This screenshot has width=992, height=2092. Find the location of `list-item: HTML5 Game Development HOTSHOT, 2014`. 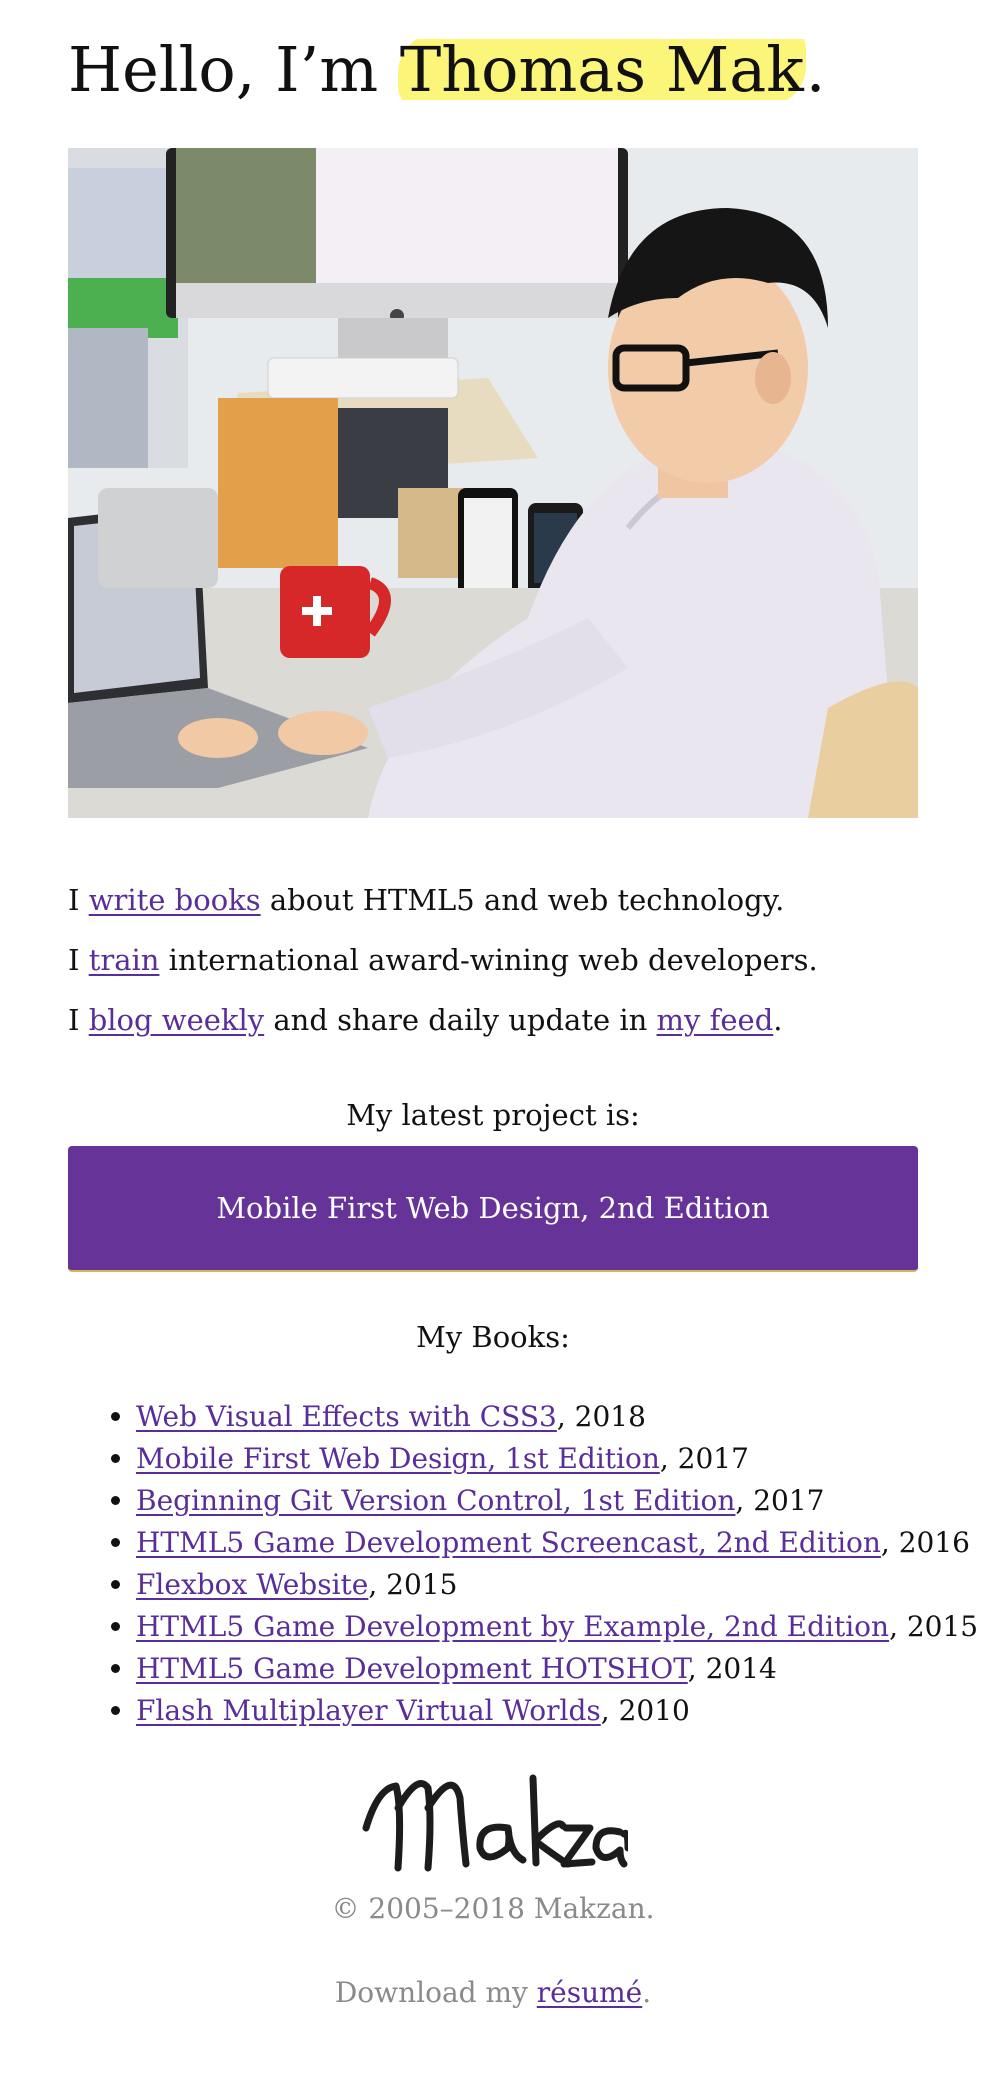

list-item: HTML5 Game Development HOTSHOT, 2014 is located at coordinates (527, 1669).